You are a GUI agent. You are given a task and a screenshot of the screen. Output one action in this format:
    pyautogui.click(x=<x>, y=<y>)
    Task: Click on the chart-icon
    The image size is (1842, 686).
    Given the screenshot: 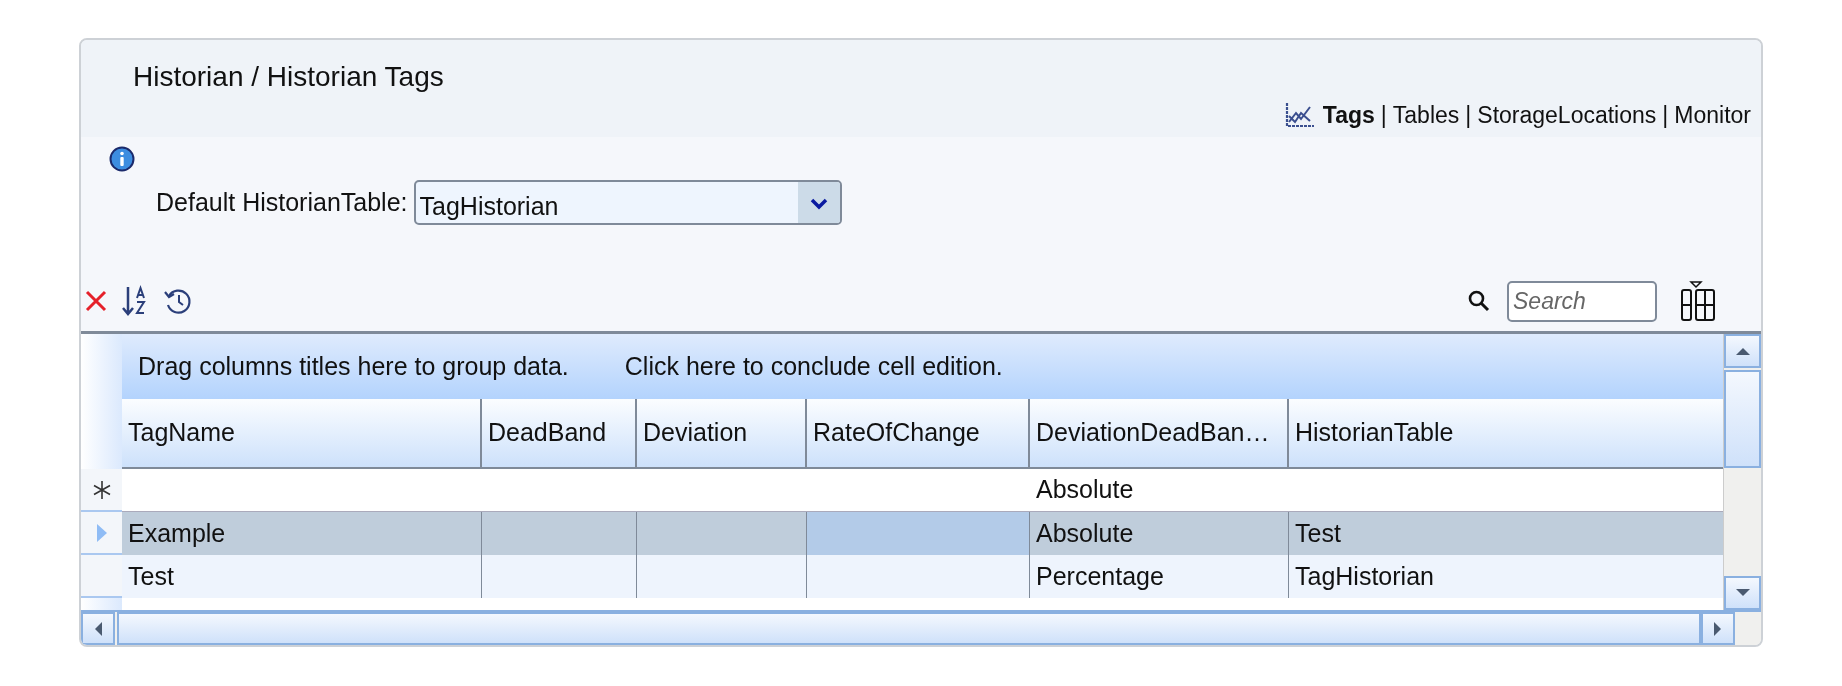 What is the action you would take?
    pyautogui.click(x=1299, y=115)
    